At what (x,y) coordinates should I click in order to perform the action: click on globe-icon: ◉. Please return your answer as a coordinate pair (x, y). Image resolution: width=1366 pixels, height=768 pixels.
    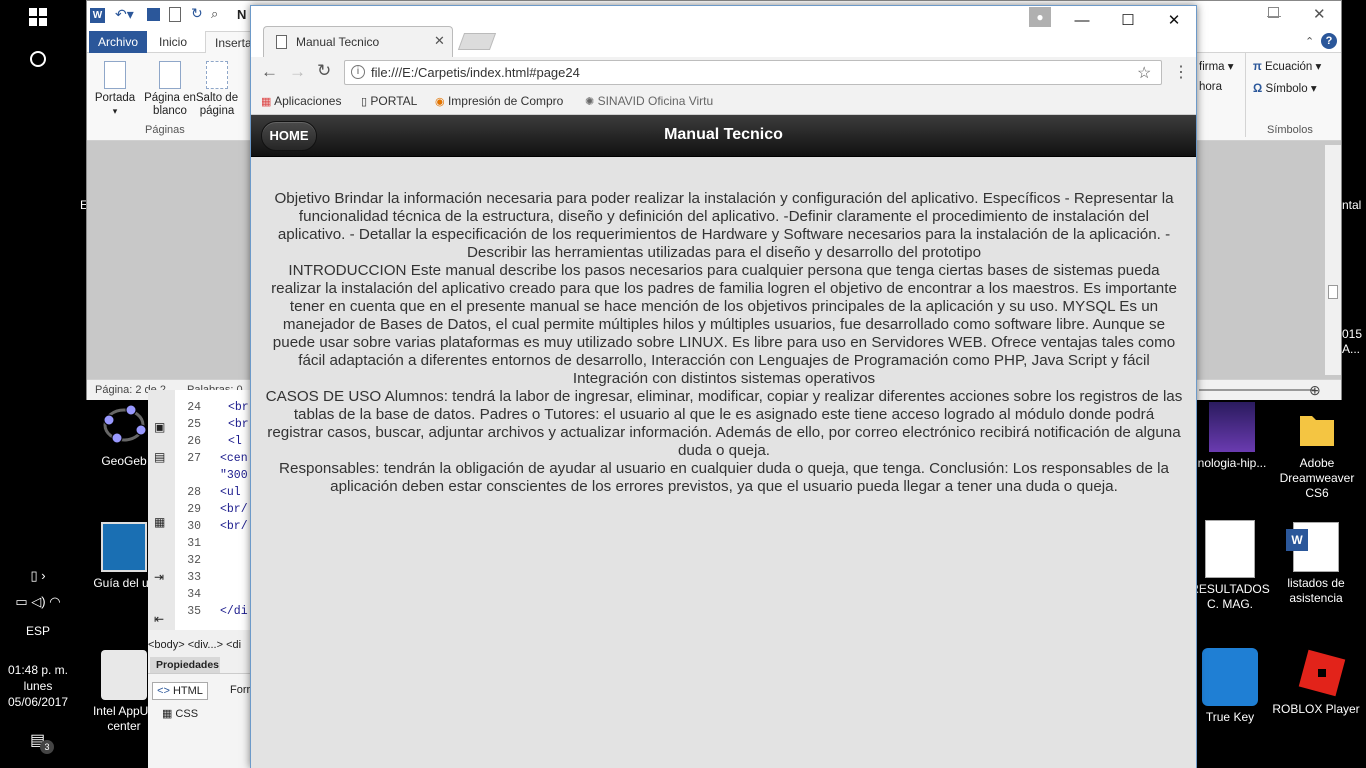
    Looking at the image, I should click on (440, 102).